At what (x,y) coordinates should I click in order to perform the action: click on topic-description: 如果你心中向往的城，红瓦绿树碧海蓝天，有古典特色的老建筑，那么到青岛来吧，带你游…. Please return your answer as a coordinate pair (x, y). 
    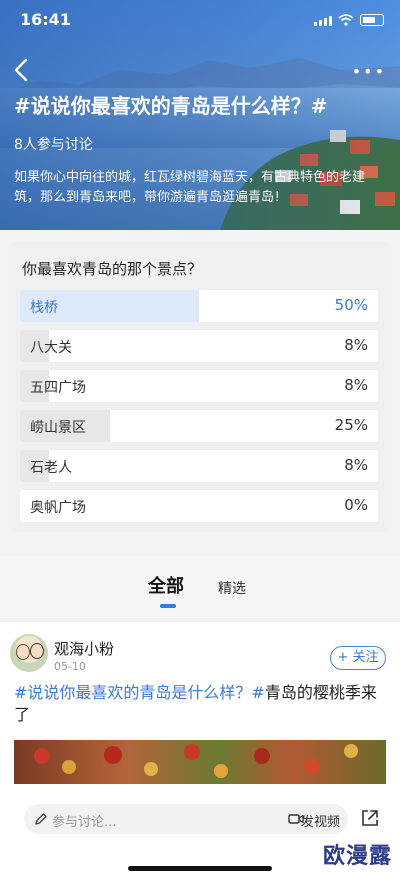
    Looking at the image, I should click on (190, 187).